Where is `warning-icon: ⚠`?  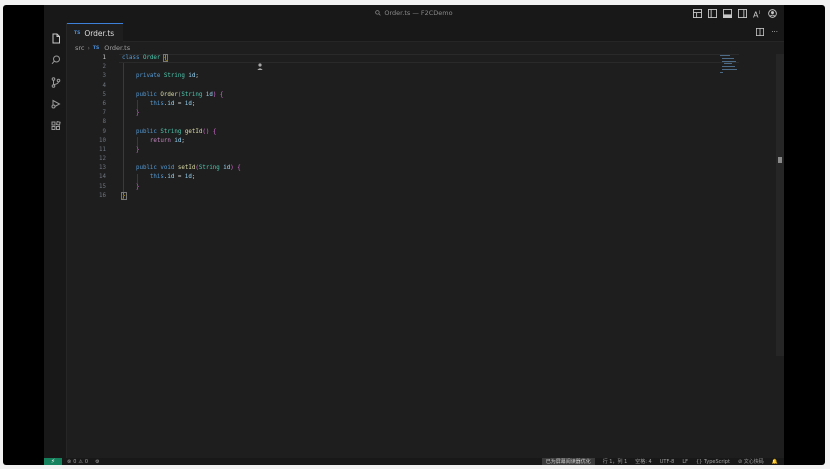
warning-icon: ⚠ is located at coordinates (80, 461).